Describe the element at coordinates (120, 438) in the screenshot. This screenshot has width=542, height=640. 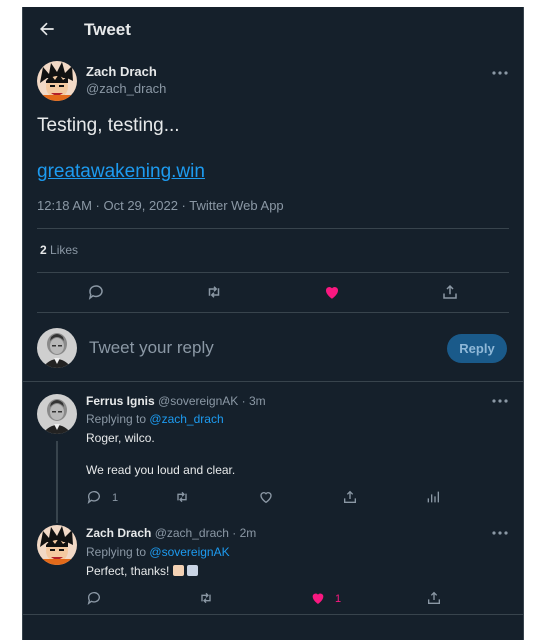
I see `reply-text-line-1: Roger, wilco.` at that location.